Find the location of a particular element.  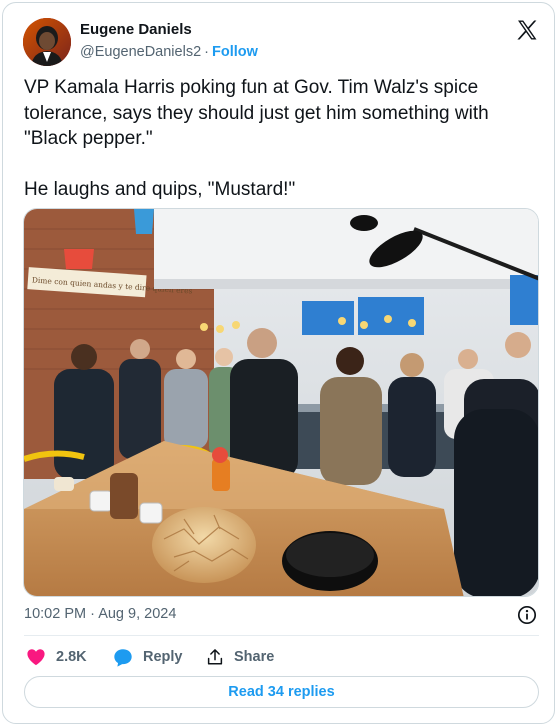

heart-icon is located at coordinates (36, 657).